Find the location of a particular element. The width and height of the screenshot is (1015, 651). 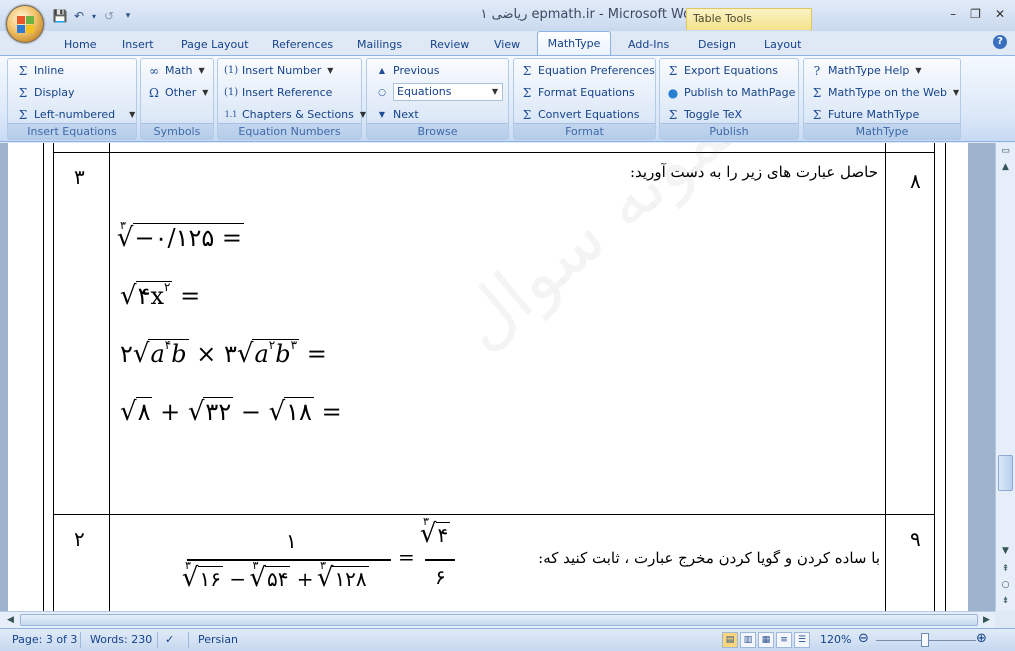

equation-preferences-button: Σ Equation Preferences is located at coordinates (587, 71).